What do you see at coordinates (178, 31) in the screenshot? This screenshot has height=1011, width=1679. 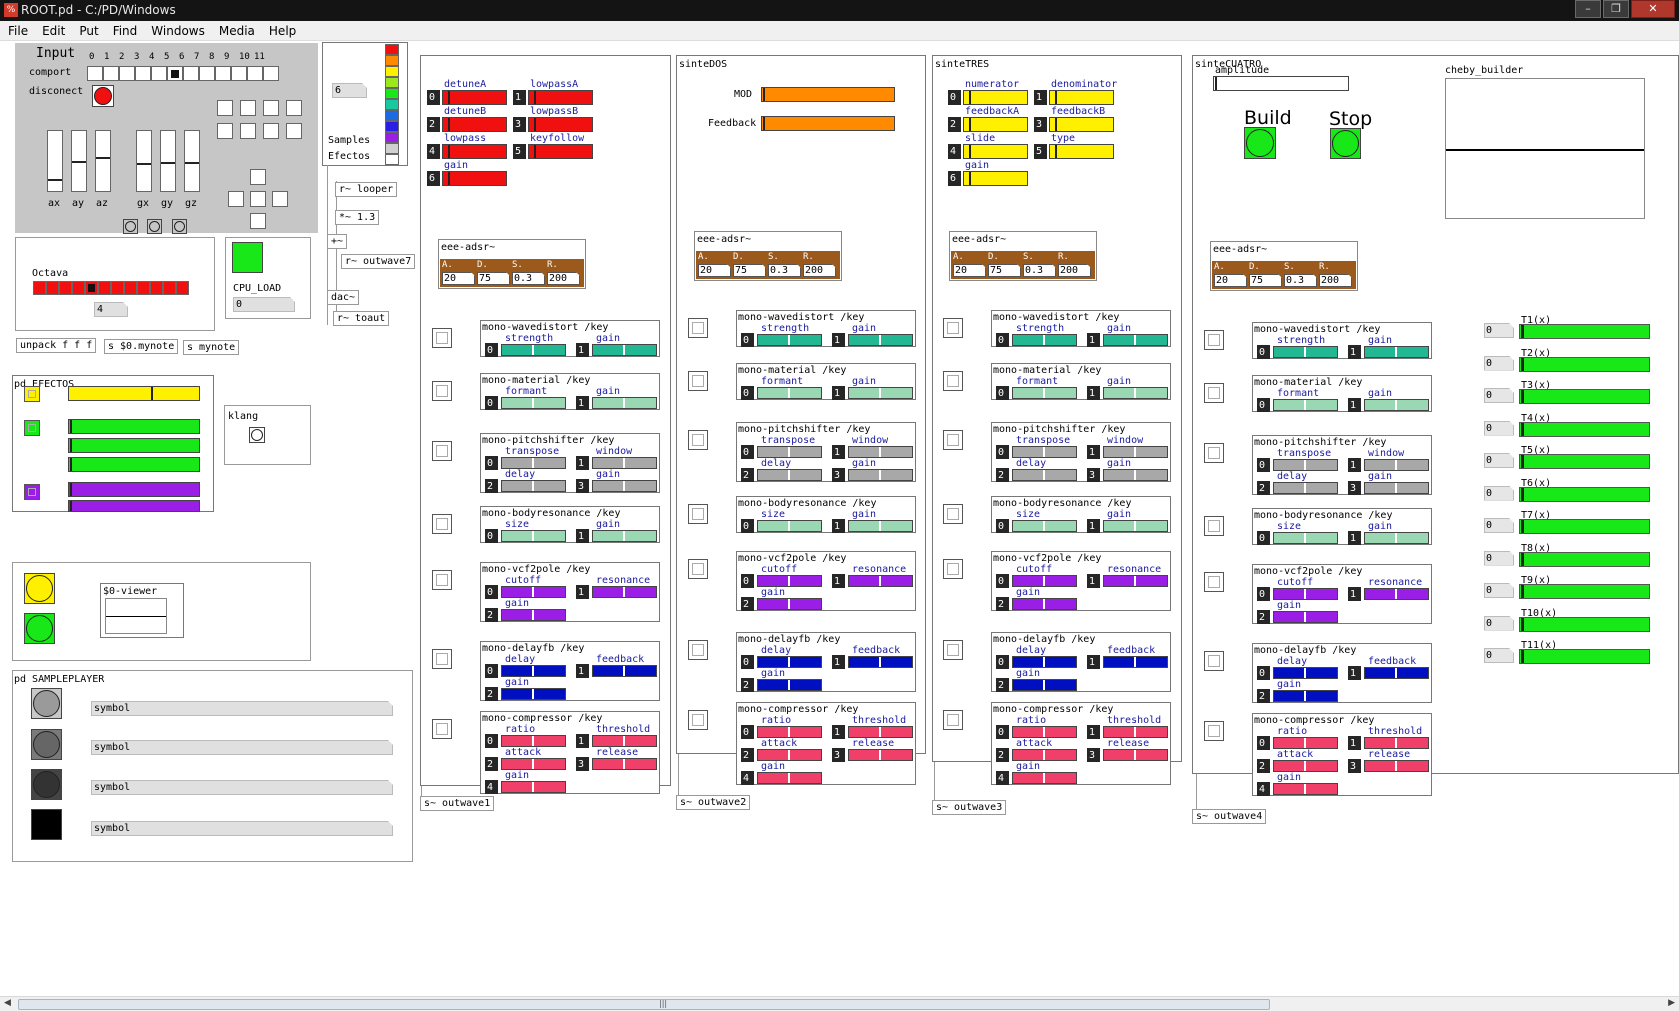 I see `menu-windows: Windows` at bounding box center [178, 31].